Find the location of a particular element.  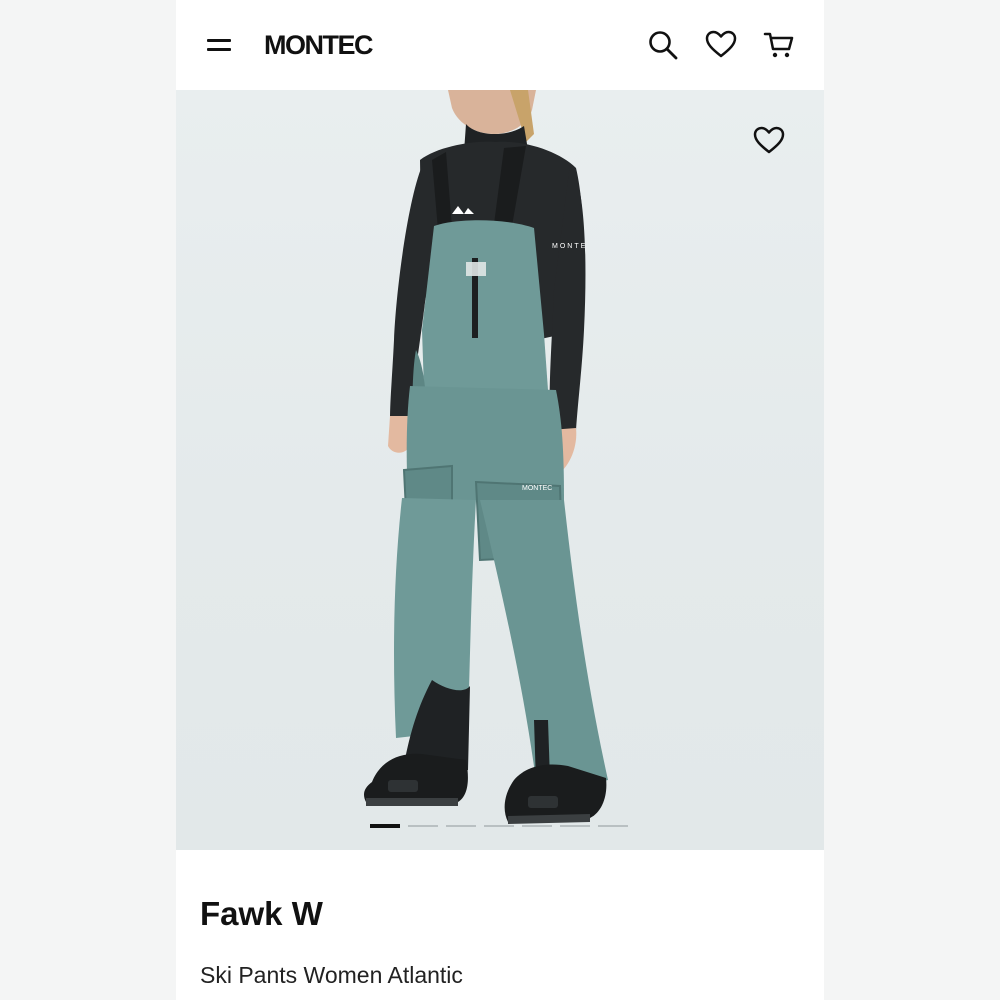

top-nav: MONTEC is located at coordinates (500, 45).